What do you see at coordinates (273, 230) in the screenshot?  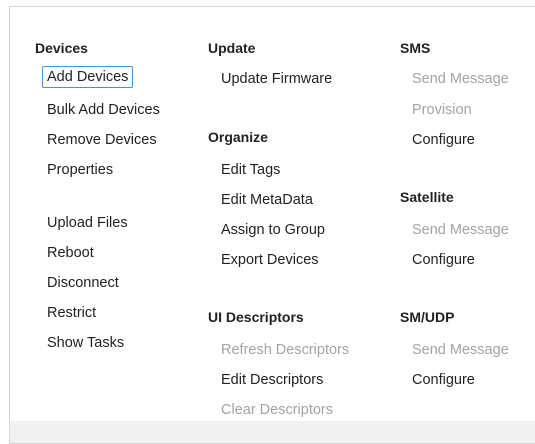 I see `assign-to-group-menu-item: Assign to Group` at bounding box center [273, 230].